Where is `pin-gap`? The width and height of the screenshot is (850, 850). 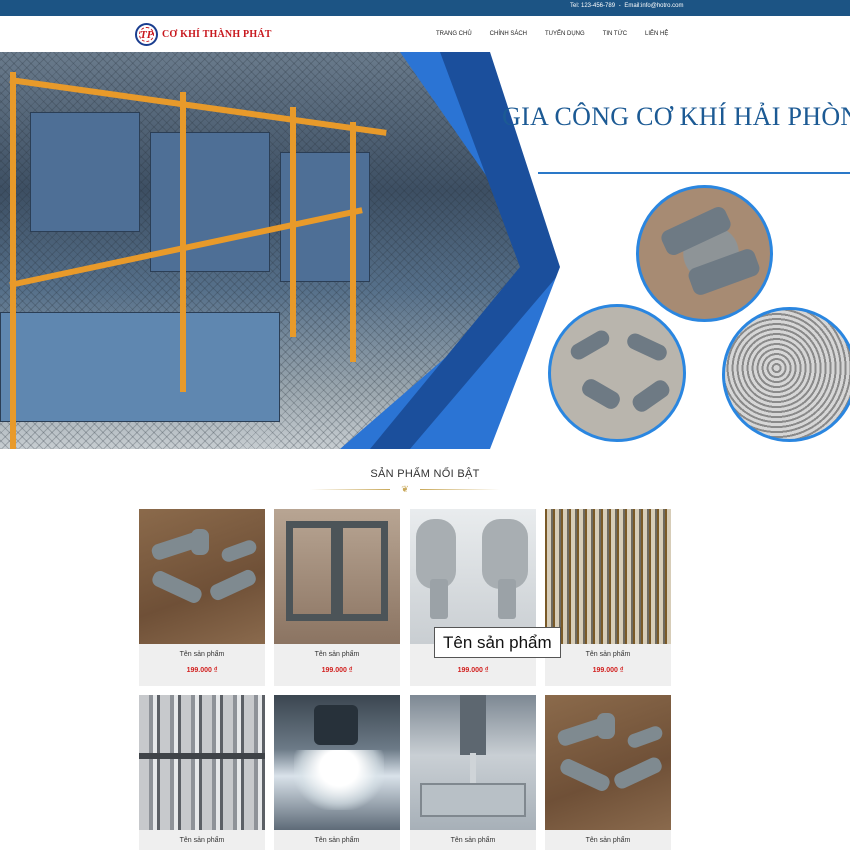
pin-gap is located at coordinates (202, 756).